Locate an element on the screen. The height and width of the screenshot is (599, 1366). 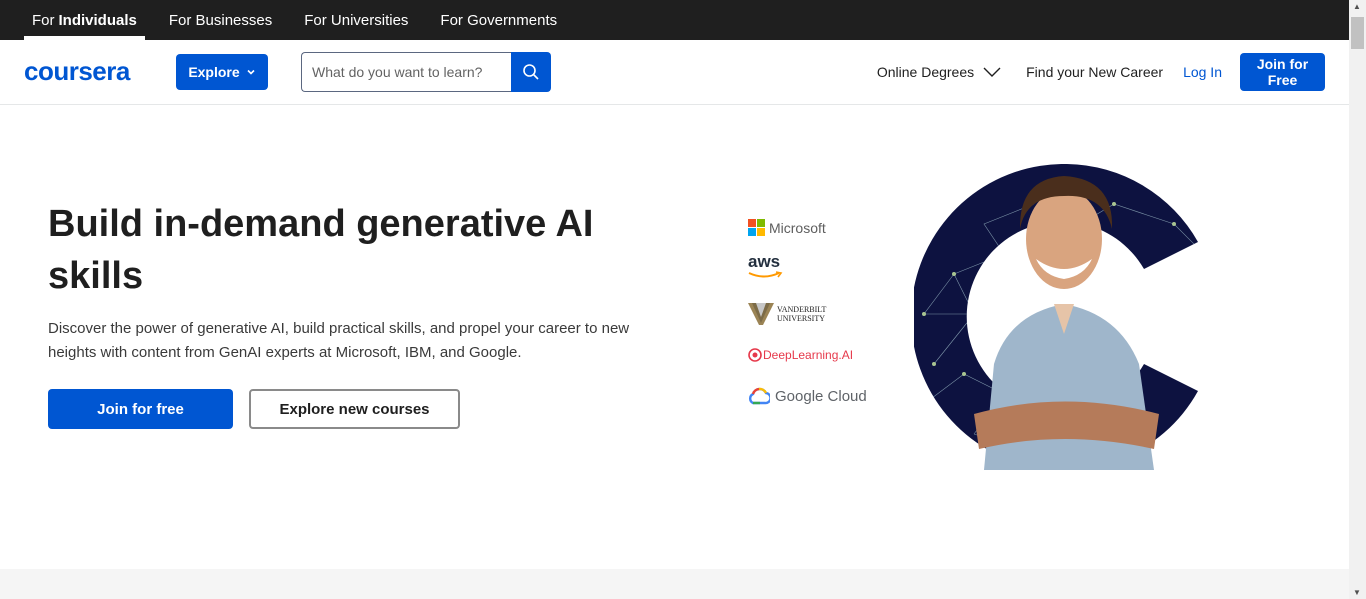
search-input is located at coordinates (406, 72).